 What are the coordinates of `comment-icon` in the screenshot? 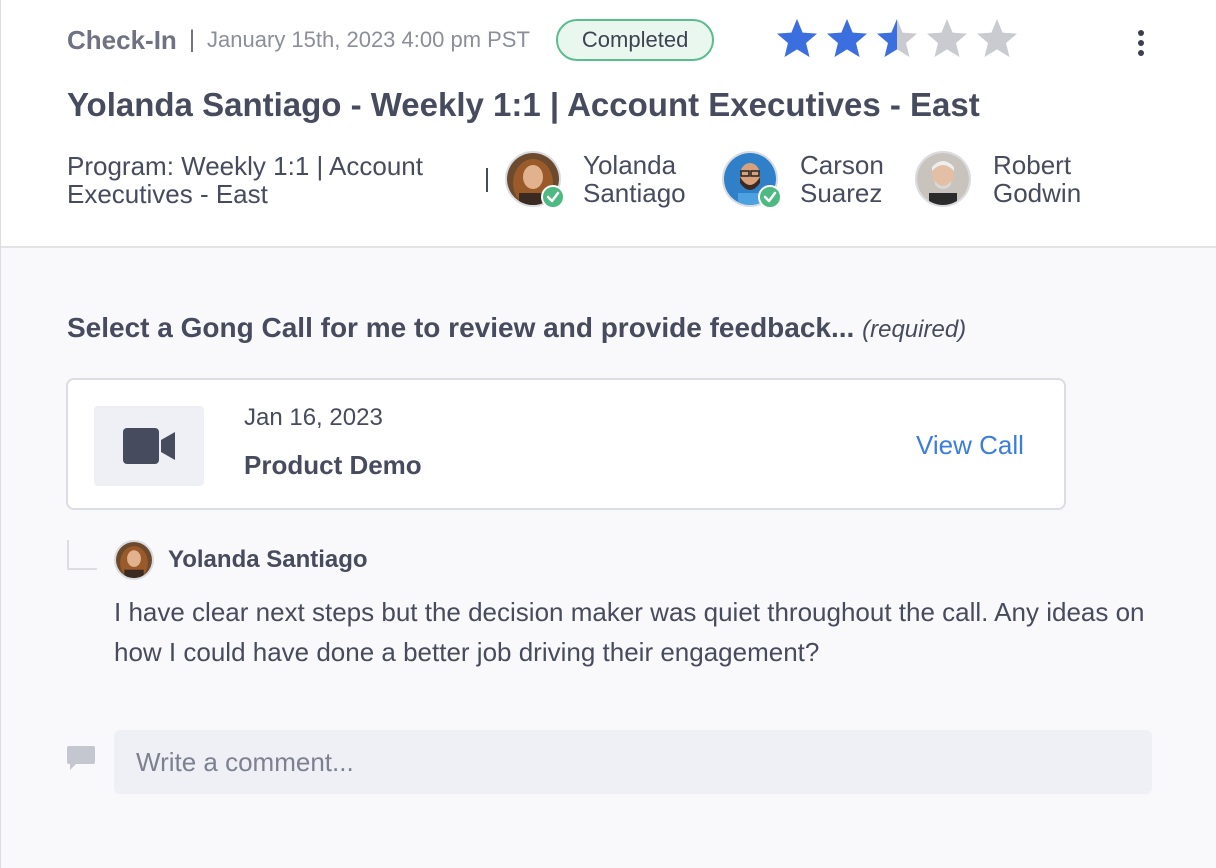 It's located at (81, 758).